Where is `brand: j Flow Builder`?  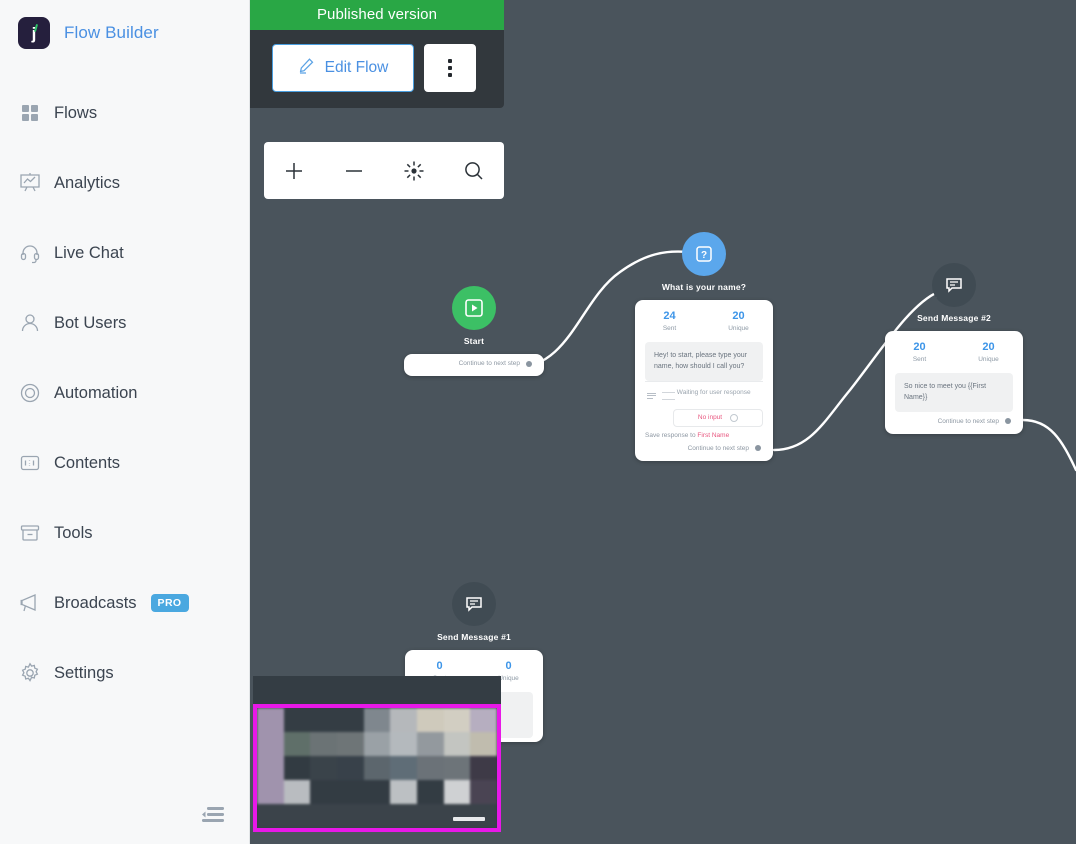 brand: j Flow Builder is located at coordinates (124, 26).